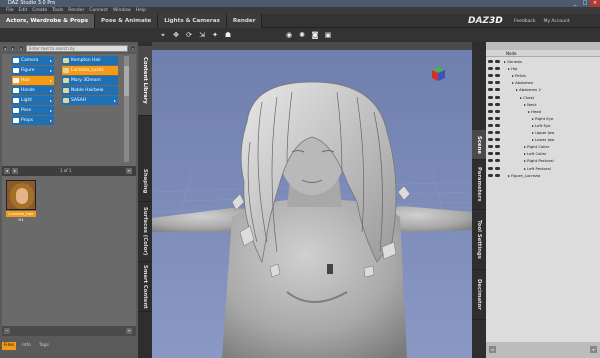  Describe the element at coordinates (163, 35) in the screenshot. I see `select-icon: ⌖` at that location.